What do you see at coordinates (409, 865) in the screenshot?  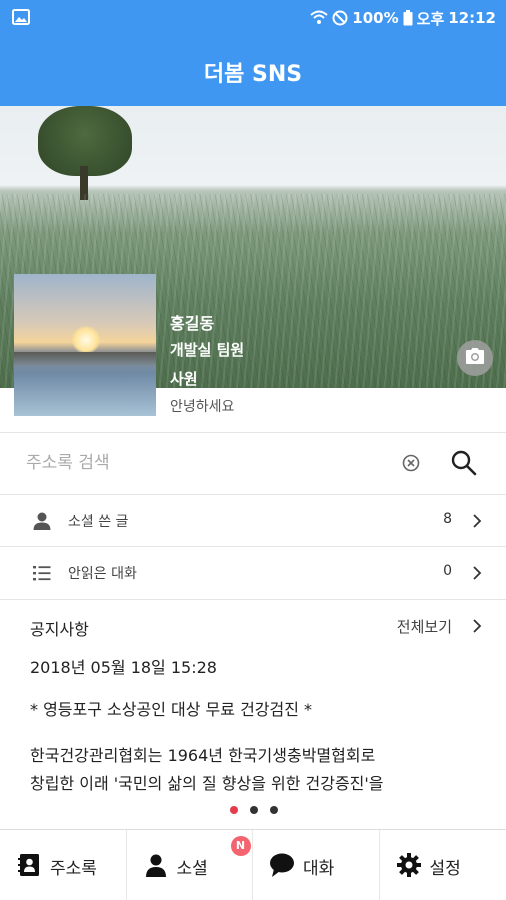 I see `gear-icon` at bounding box center [409, 865].